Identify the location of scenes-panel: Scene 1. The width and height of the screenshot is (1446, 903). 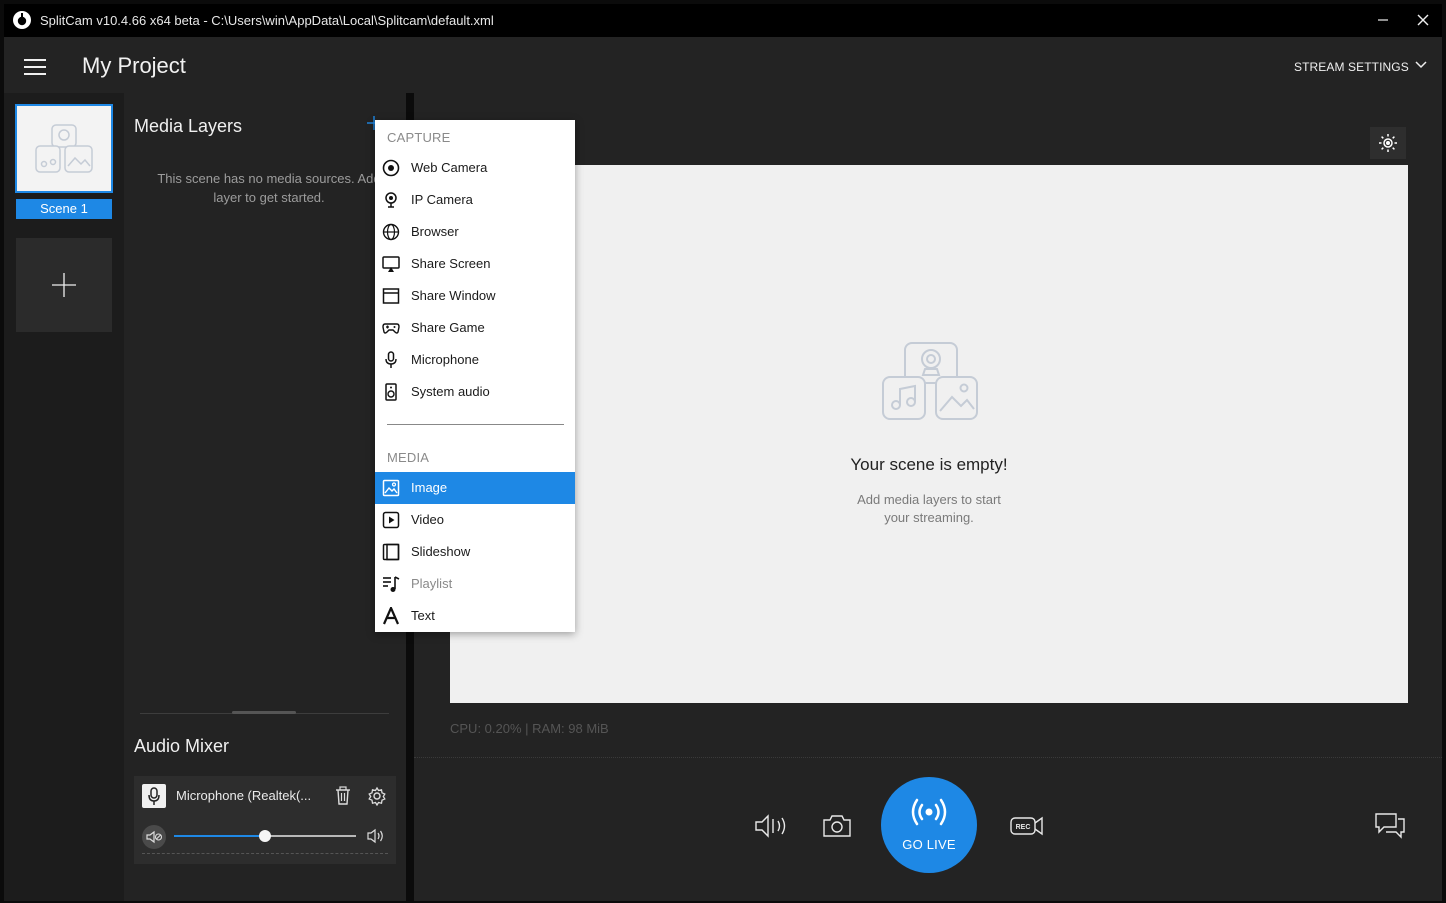
(64, 497).